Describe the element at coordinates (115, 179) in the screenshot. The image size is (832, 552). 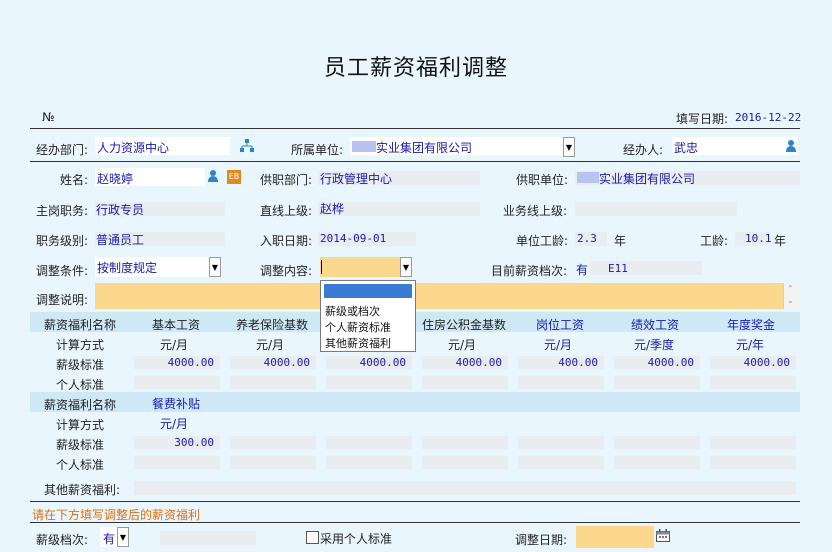
I see `name-value: 赵晓婷` at that location.